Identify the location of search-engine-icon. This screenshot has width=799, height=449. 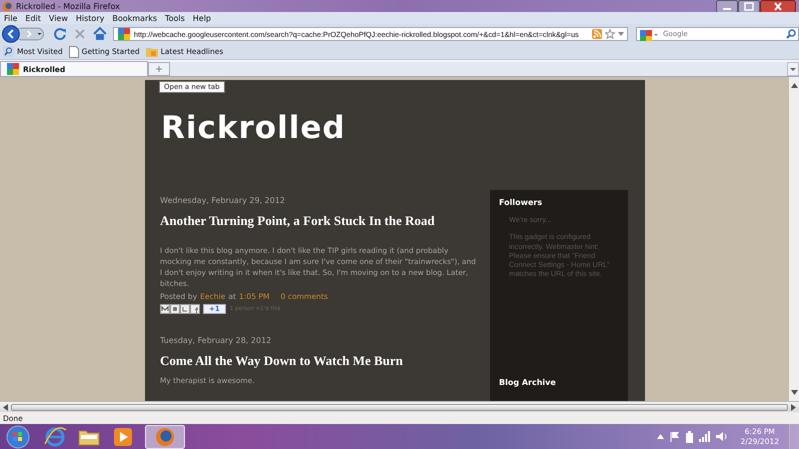
(649, 35).